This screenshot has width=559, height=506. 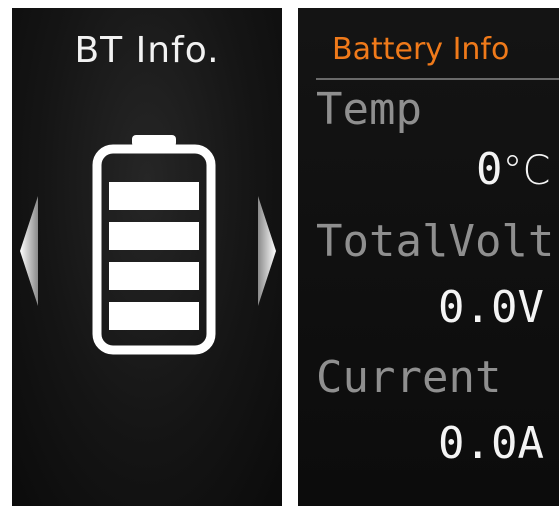 I want to click on totalvolt-value: 0.0V, so click(x=491, y=307).